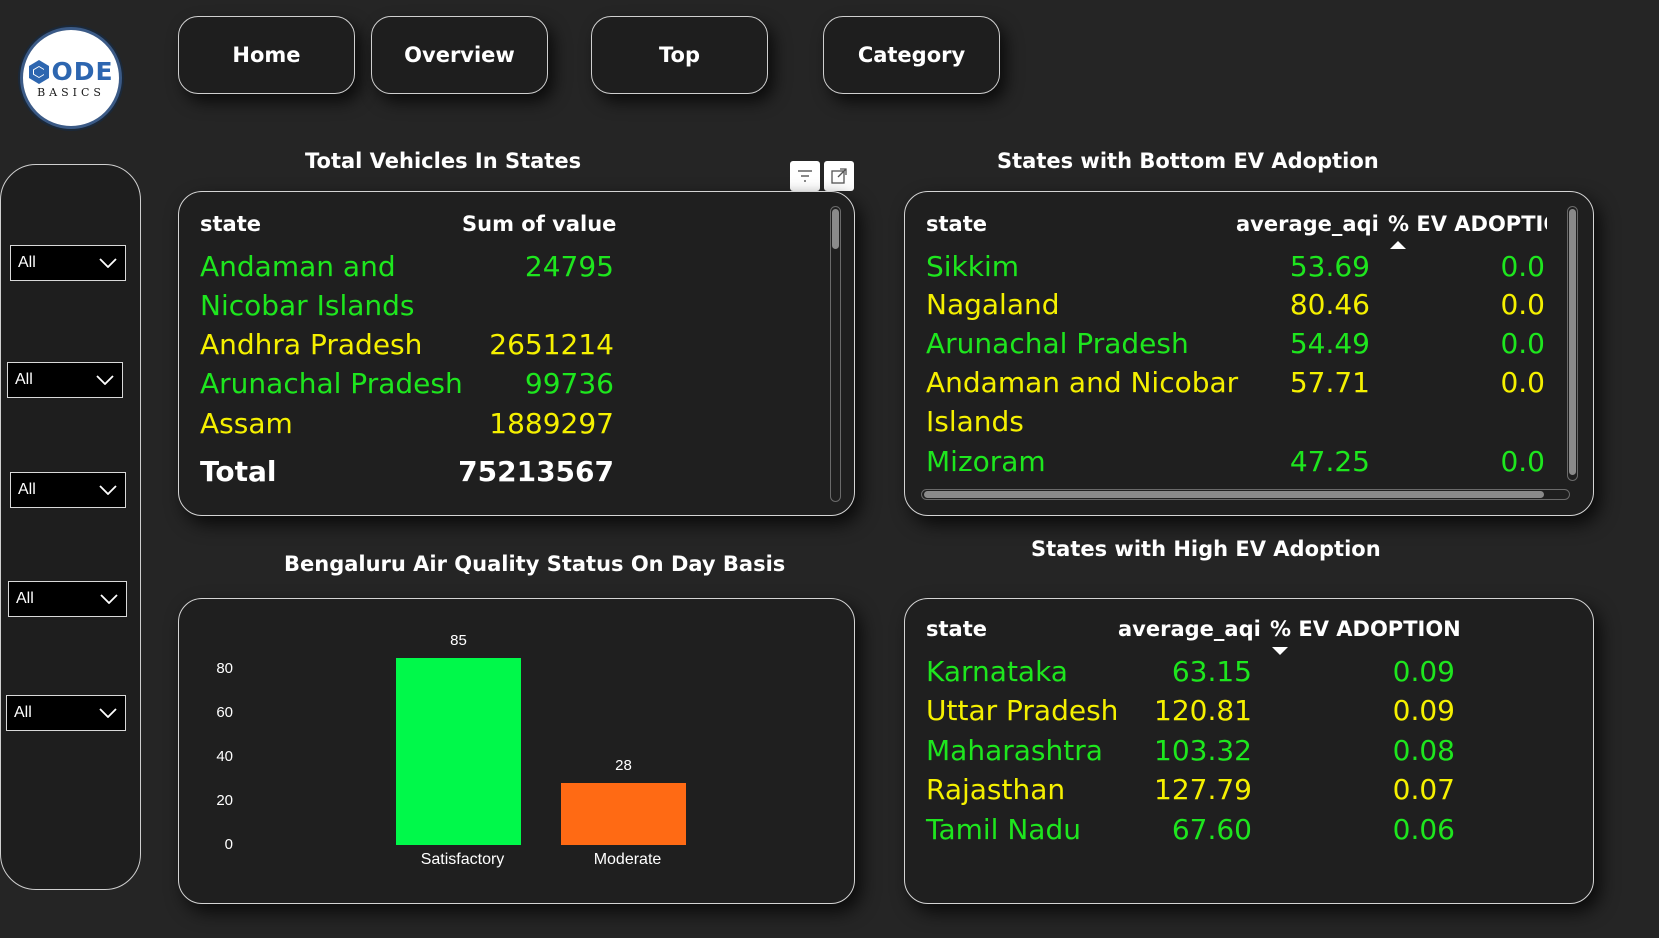 The image size is (1659, 938). Describe the element at coordinates (551, 344) in the screenshot. I see `table-cell-value: 2651214` at that location.